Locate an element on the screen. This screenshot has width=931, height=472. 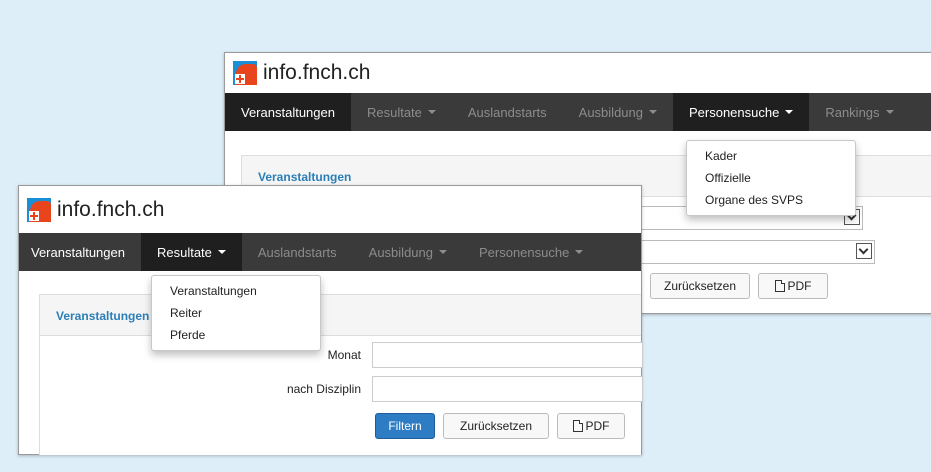
month-input is located at coordinates (507, 355).